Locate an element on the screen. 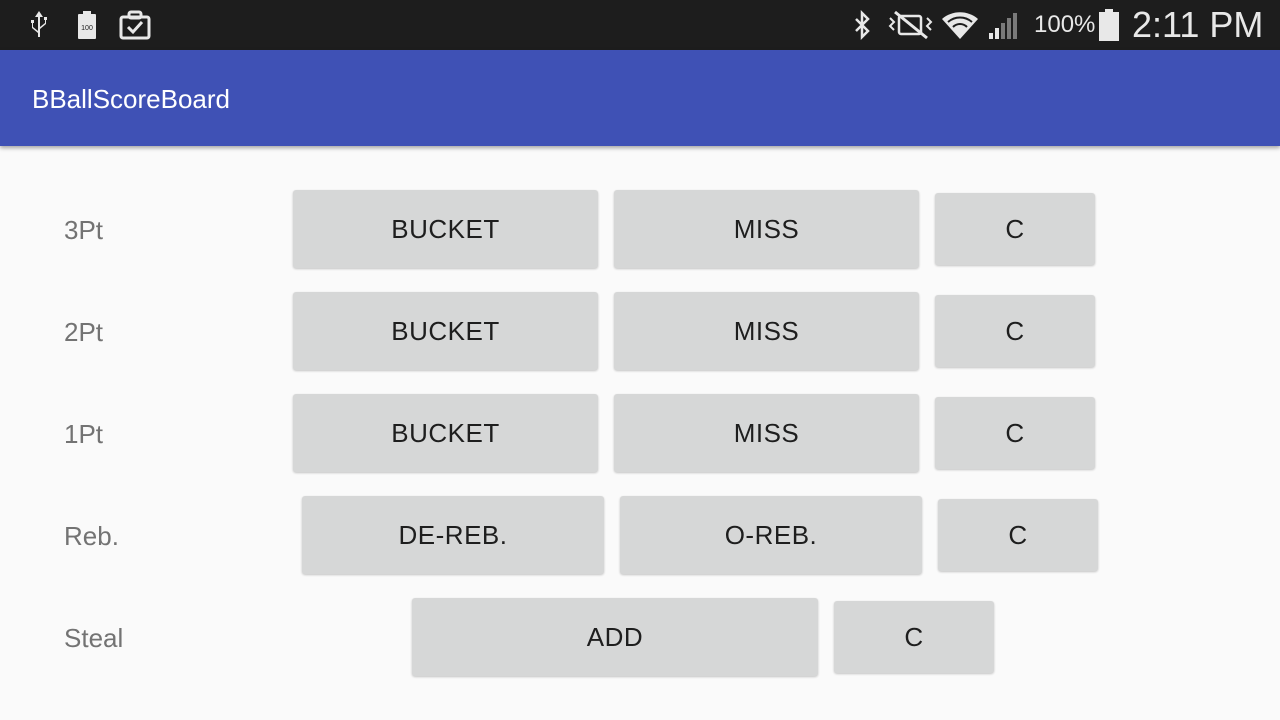  1pt-miss-button: MISS is located at coordinates (766, 433).